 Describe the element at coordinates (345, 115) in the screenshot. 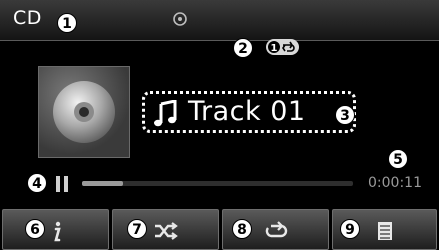

I see `callout-3: 3` at that location.